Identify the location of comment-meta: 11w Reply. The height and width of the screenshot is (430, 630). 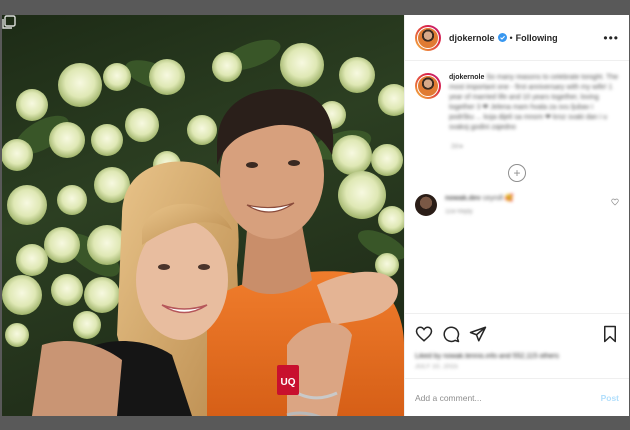
(525, 212).